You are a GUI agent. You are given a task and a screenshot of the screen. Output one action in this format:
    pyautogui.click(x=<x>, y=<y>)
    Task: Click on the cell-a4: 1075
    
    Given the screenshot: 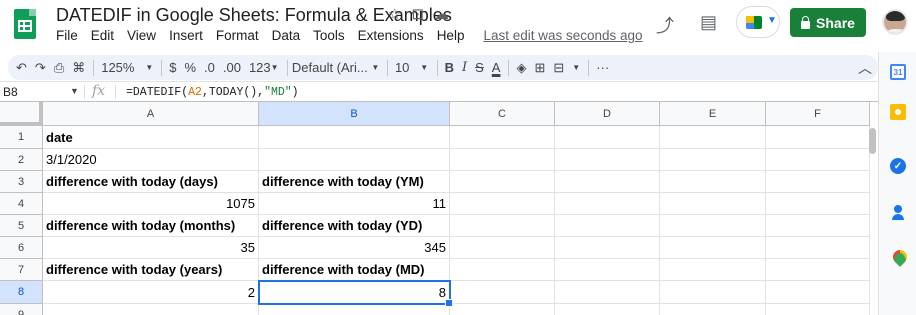 What is the action you would take?
    pyautogui.click(x=151, y=204)
    